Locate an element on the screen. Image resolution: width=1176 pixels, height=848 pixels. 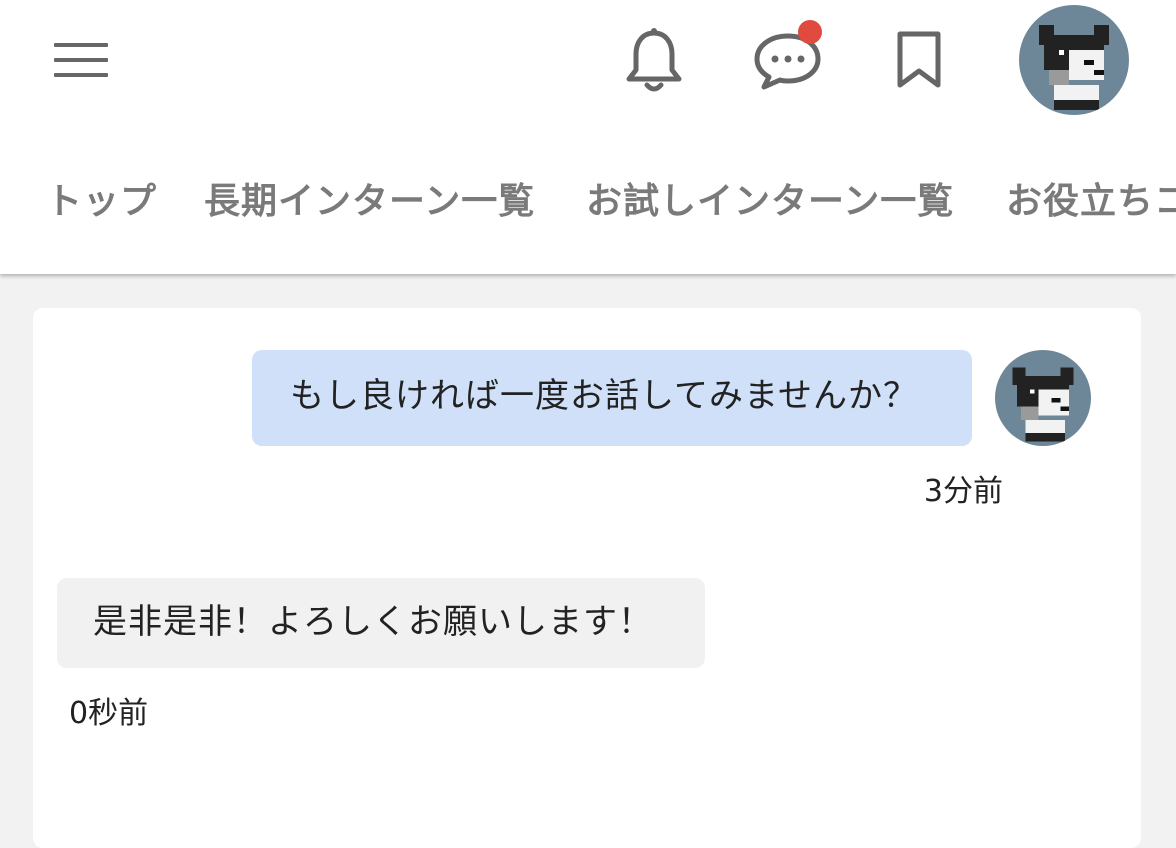
tab-useful-columns: お役立ちコ is located at coordinates (1091, 202).